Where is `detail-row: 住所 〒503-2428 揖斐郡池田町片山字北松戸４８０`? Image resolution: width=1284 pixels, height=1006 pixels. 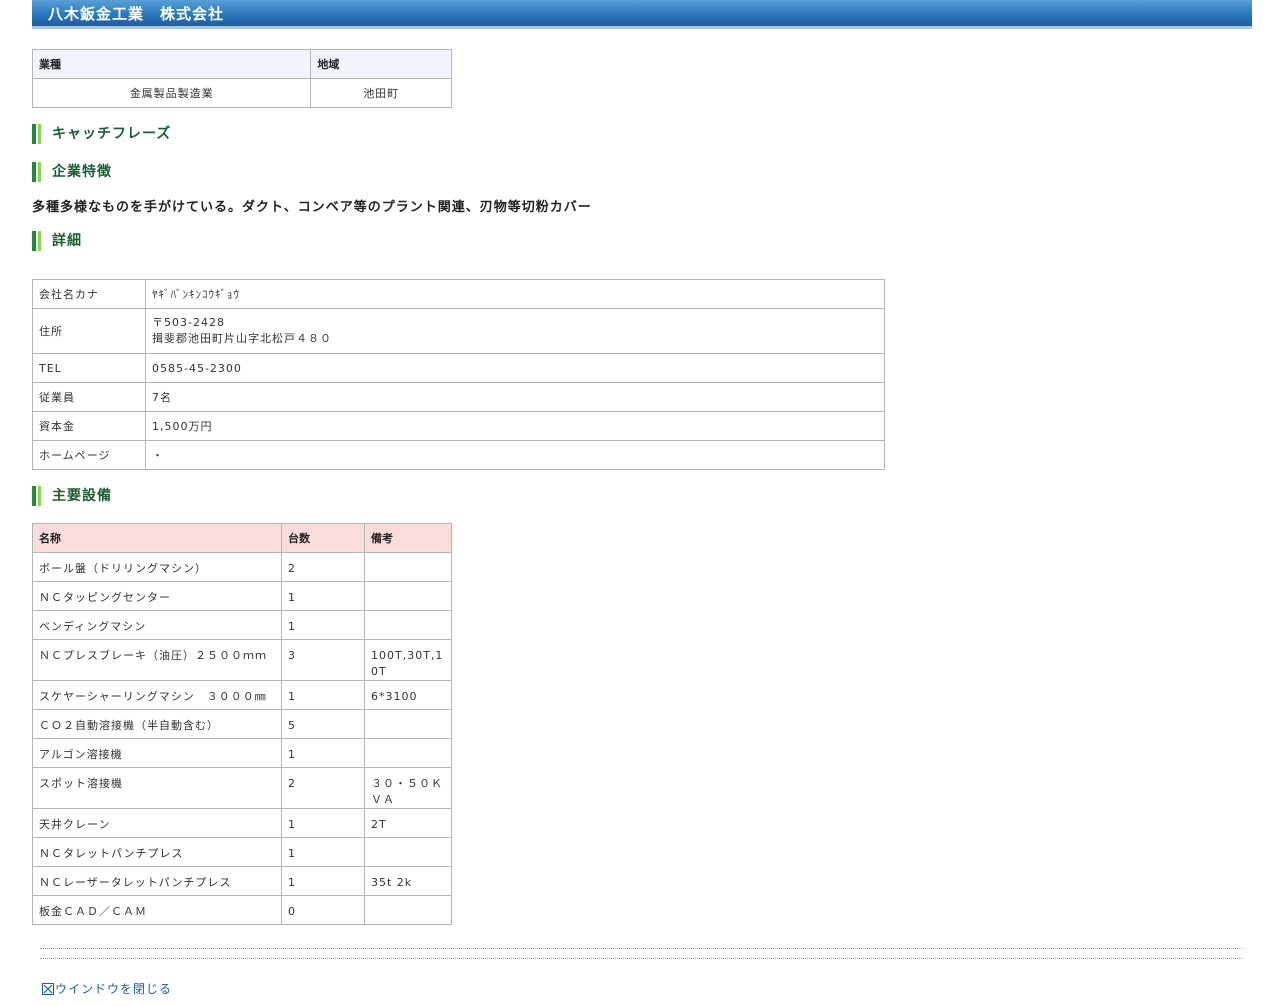 detail-row: 住所 〒503-2428 揖斐郡池田町片山字北松戸４８０ is located at coordinates (458, 331).